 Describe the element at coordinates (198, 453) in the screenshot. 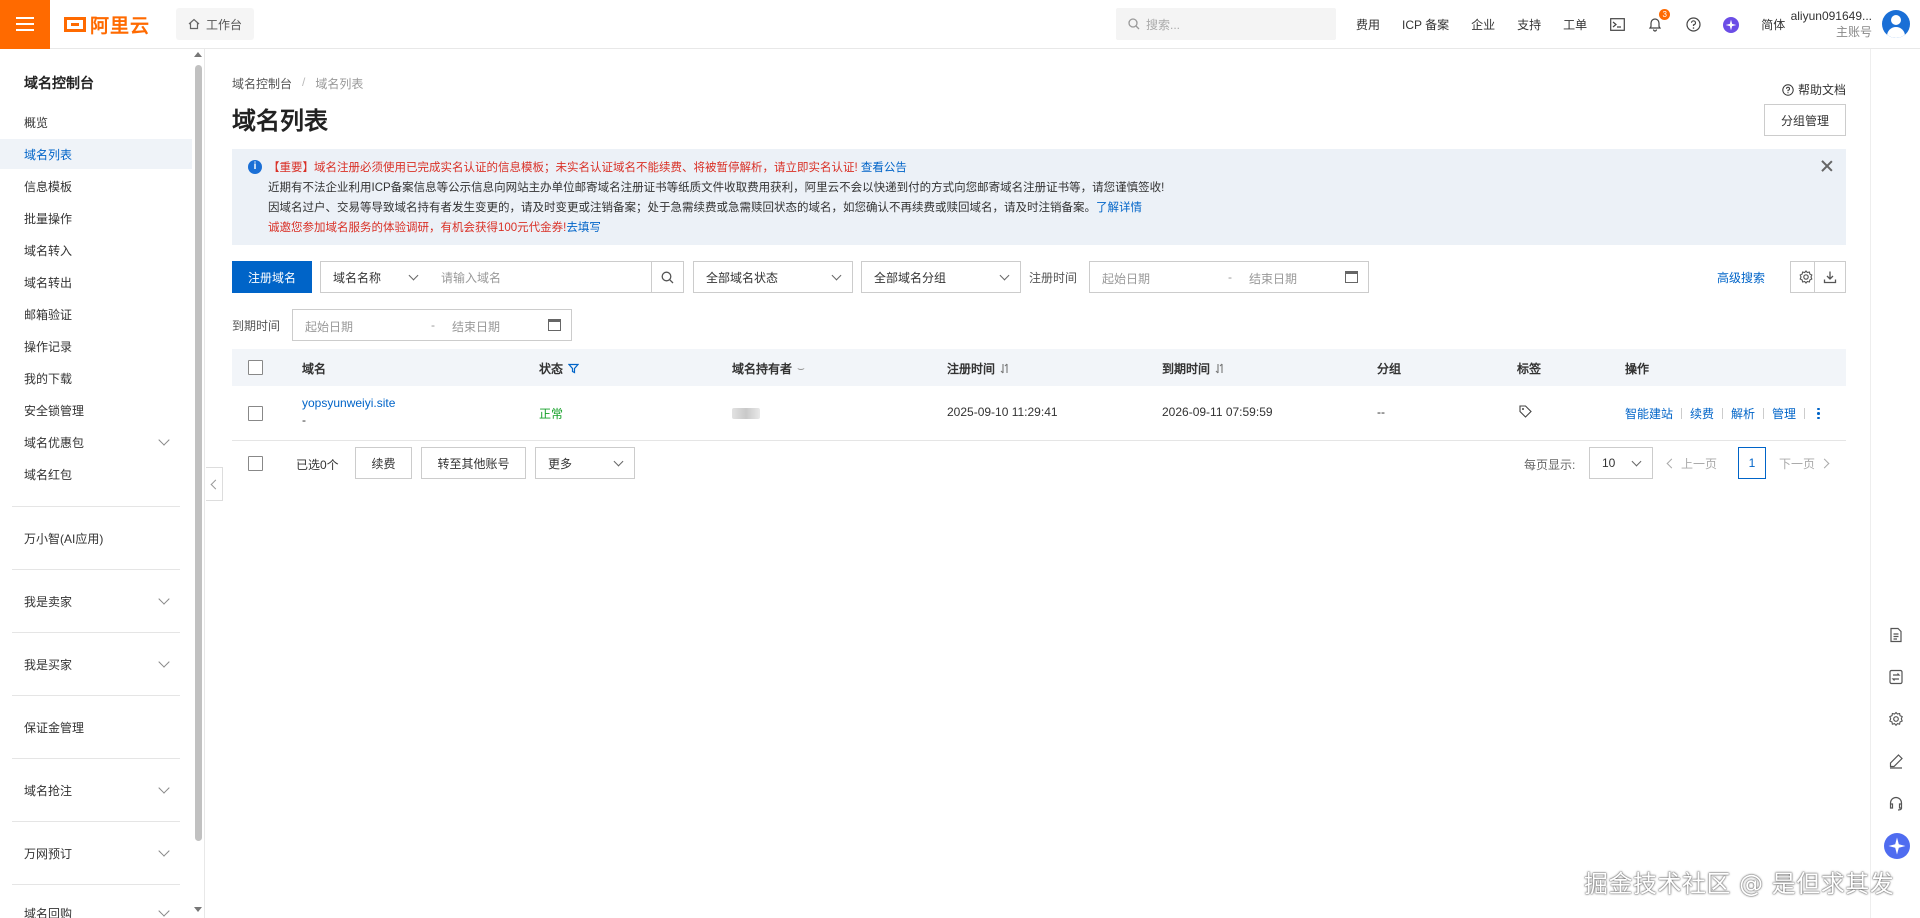

I see `sidebar-scrollbar` at that location.